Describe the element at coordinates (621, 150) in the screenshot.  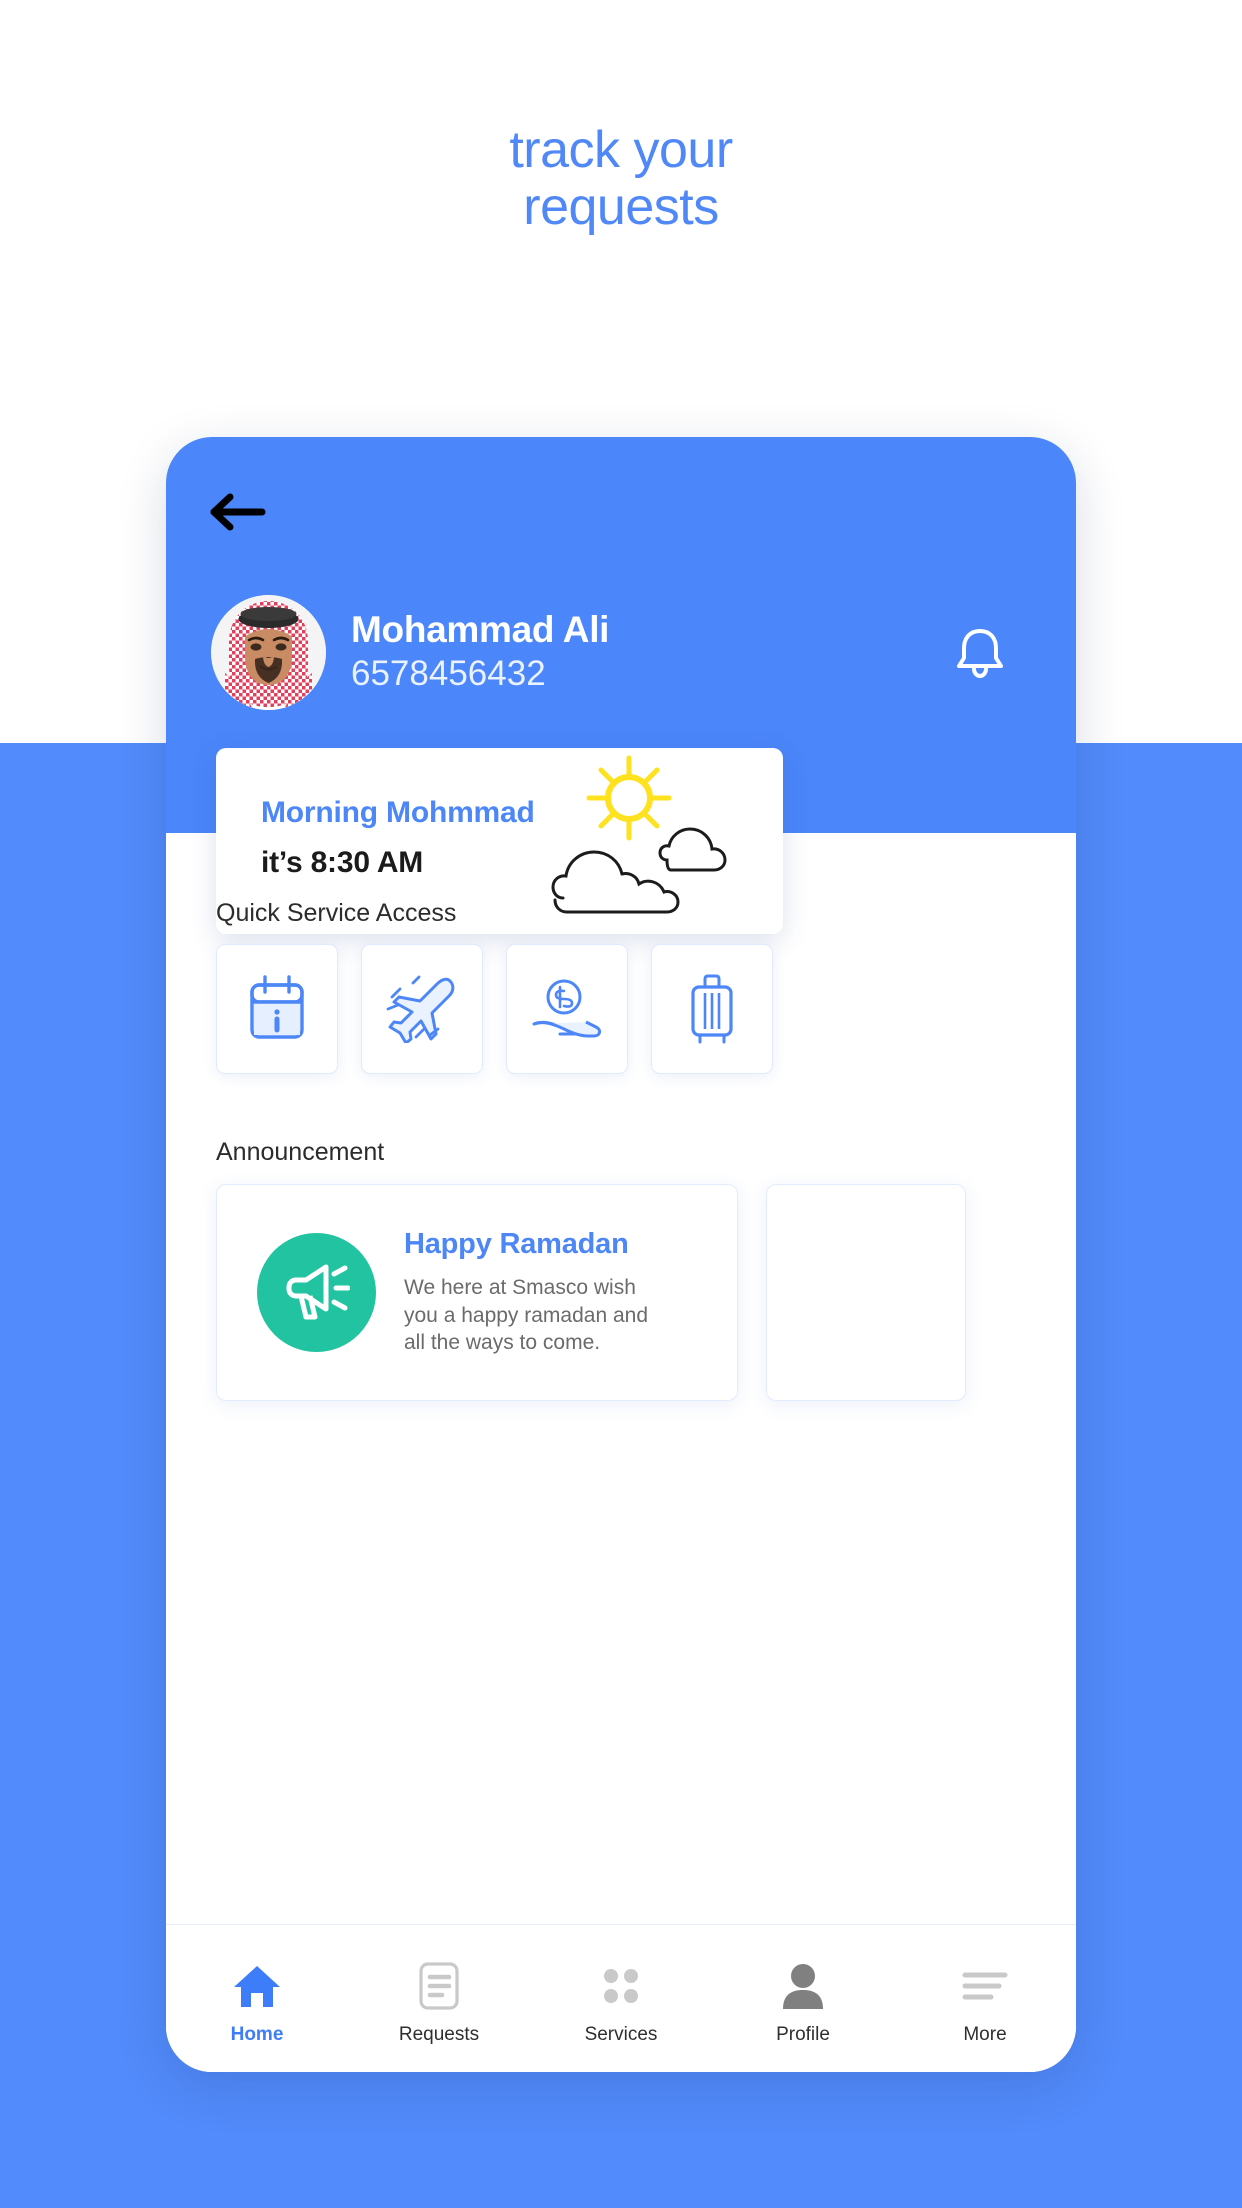
I see `headline-line-1: track your` at that location.